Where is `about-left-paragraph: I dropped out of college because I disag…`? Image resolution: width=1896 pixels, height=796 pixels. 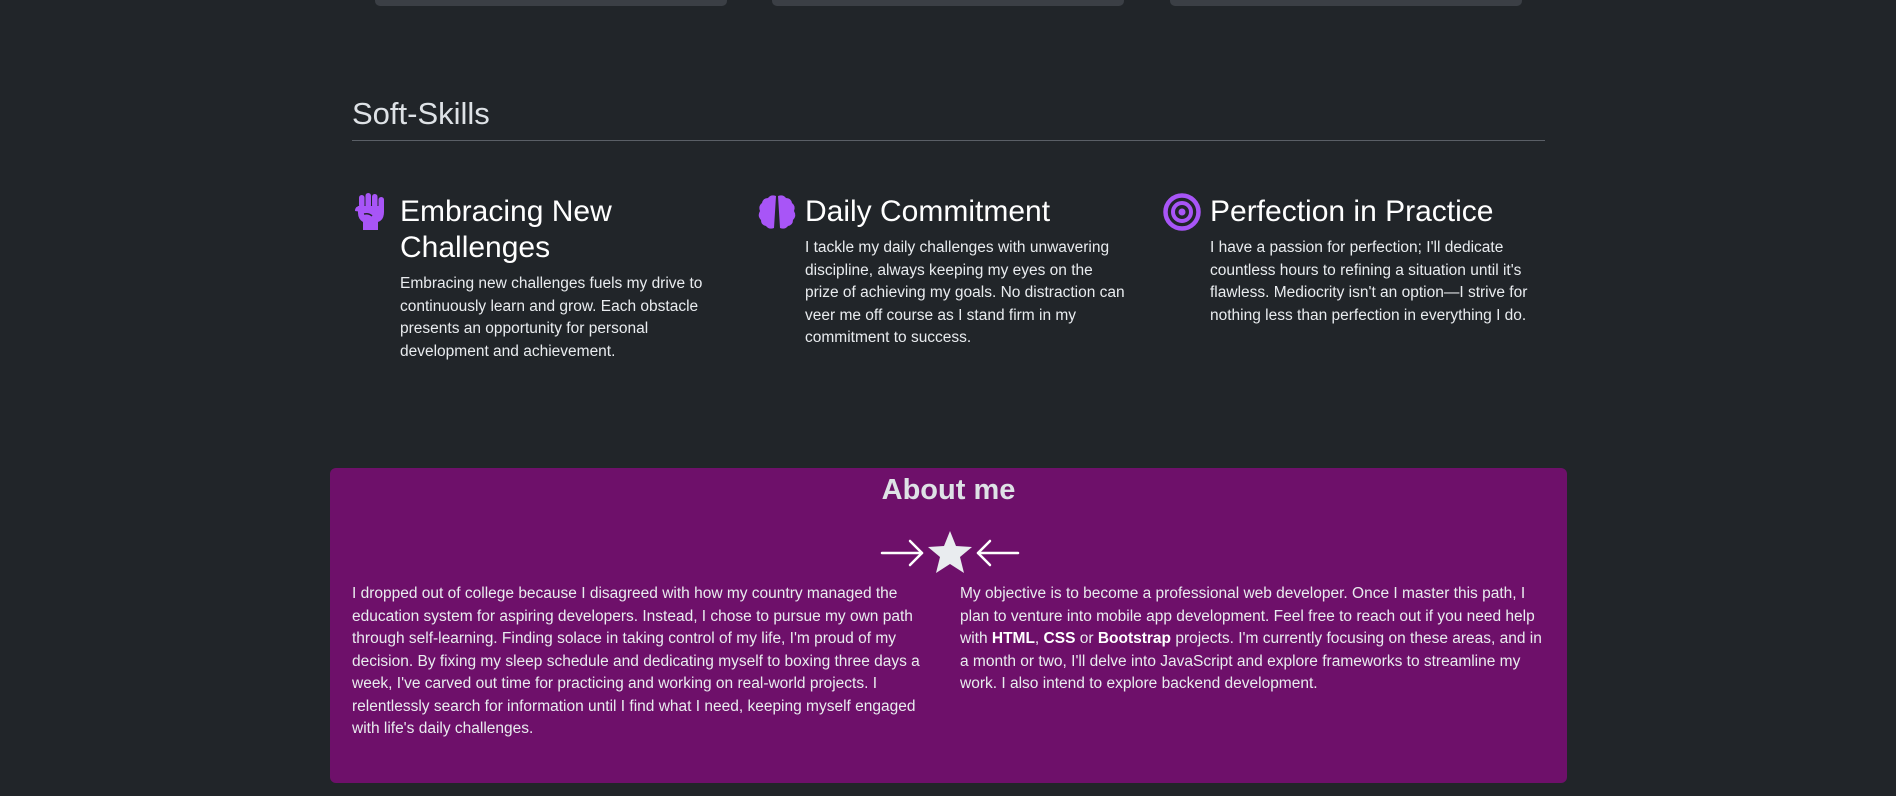 about-left-paragraph: I dropped out of college because I disag… is located at coordinates (636, 661).